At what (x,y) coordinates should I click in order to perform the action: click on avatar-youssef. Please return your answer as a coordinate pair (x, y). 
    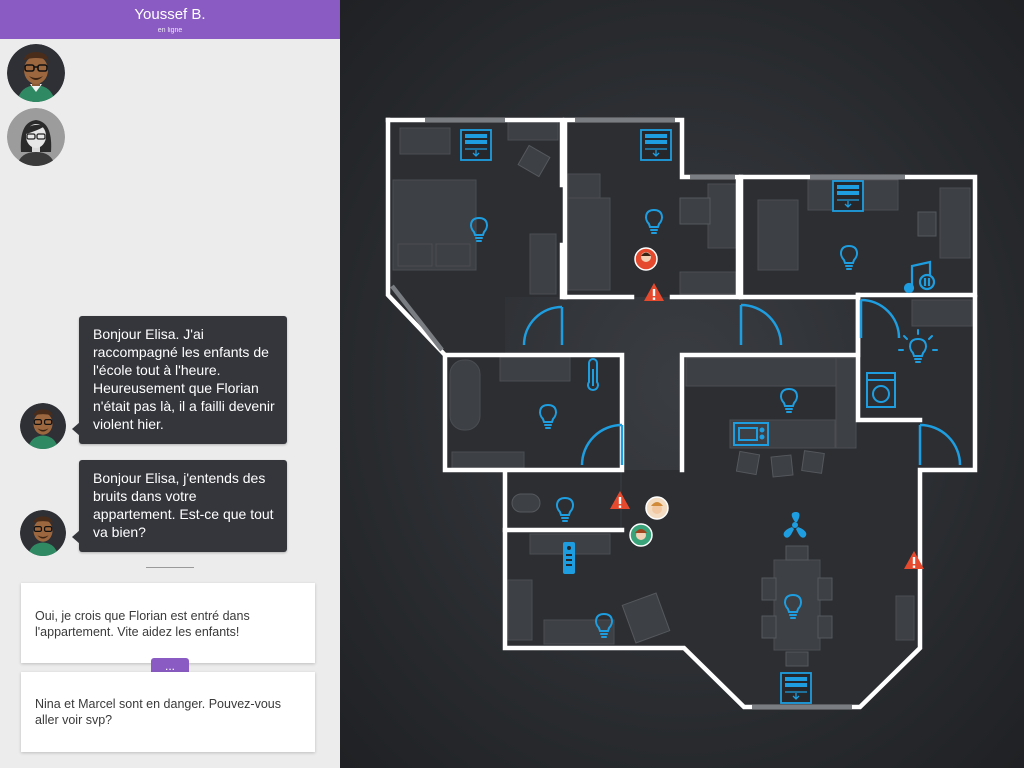
    Looking at the image, I should click on (36, 73).